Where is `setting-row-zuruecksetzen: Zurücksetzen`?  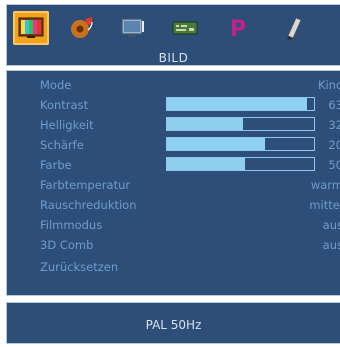 setting-row-zuruecksetzen: Zurücksetzen is located at coordinates (173, 267).